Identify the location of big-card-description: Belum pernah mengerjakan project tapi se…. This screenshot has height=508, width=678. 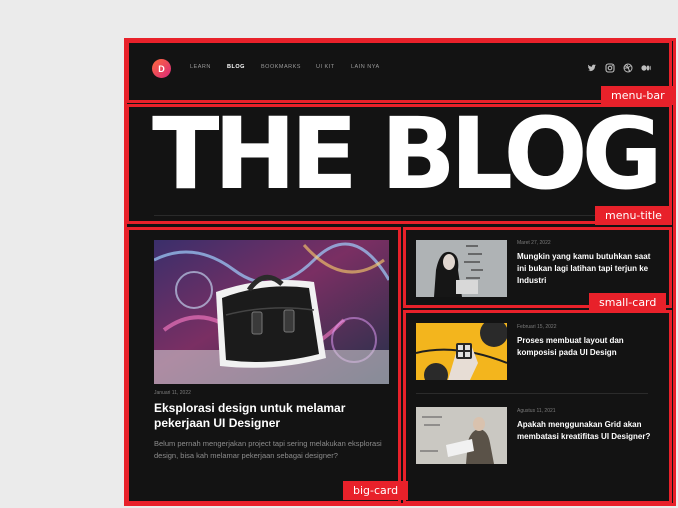
(268, 449).